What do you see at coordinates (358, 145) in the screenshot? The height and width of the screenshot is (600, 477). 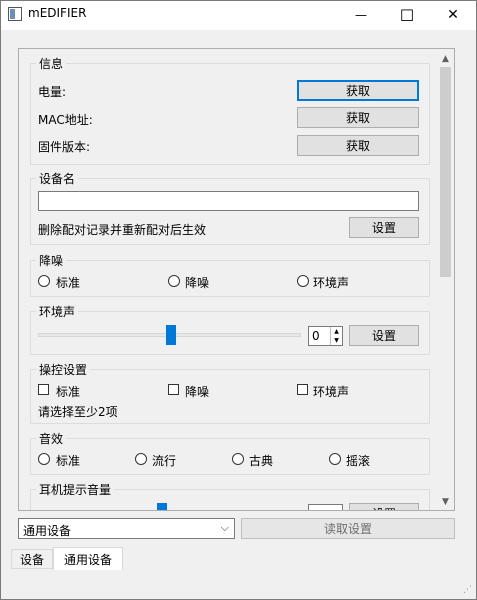 I see `get-firmware-button: 获取` at bounding box center [358, 145].